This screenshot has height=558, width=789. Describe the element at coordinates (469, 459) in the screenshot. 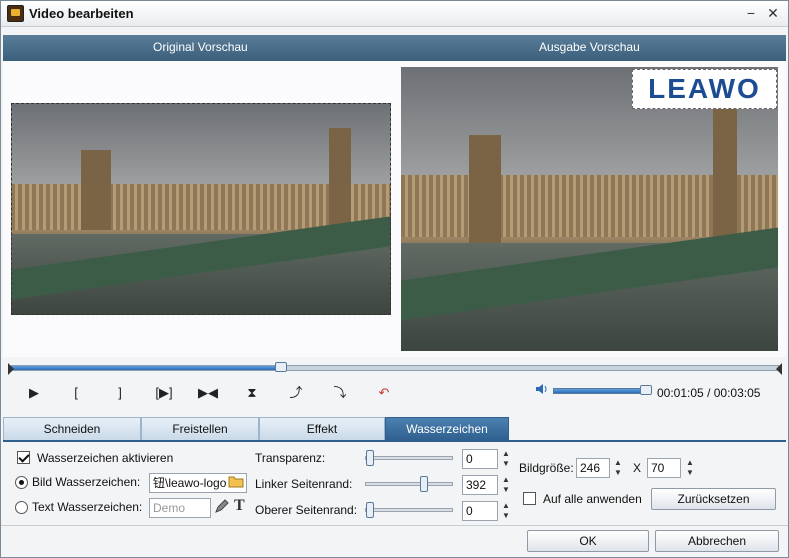

I see `transparency-value: 0` at that location.